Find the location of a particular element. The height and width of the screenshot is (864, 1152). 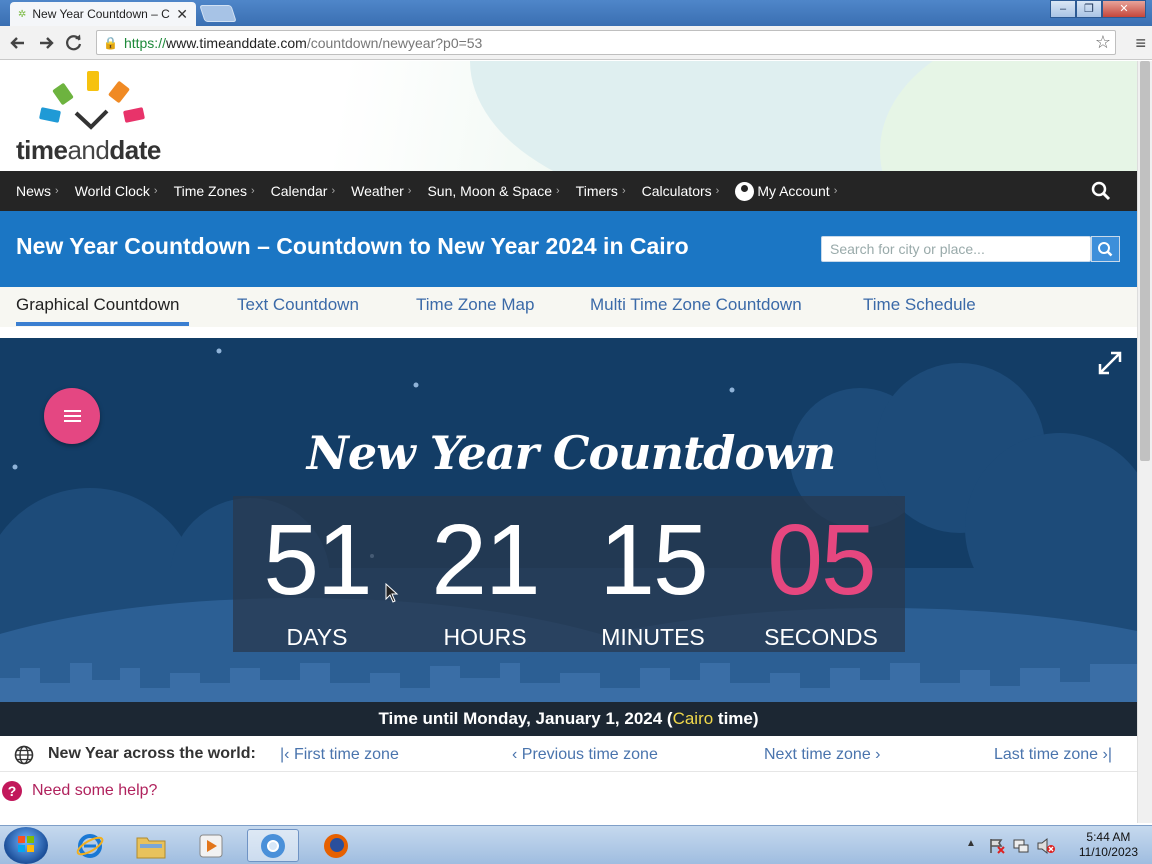

nav-item-my-account: My Account › is located at coordinates (786, 191).